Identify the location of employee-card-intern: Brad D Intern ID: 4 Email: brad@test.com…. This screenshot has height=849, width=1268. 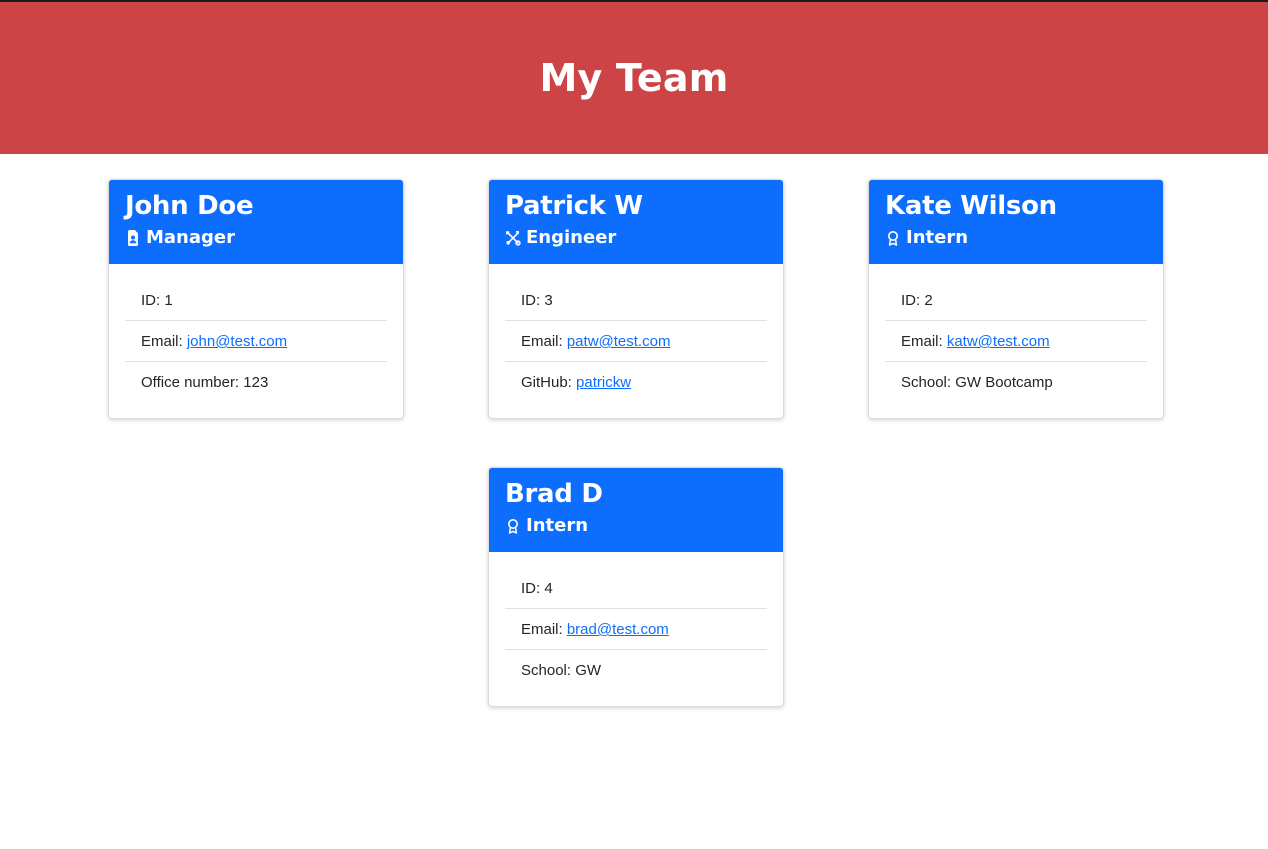
(636, 587).